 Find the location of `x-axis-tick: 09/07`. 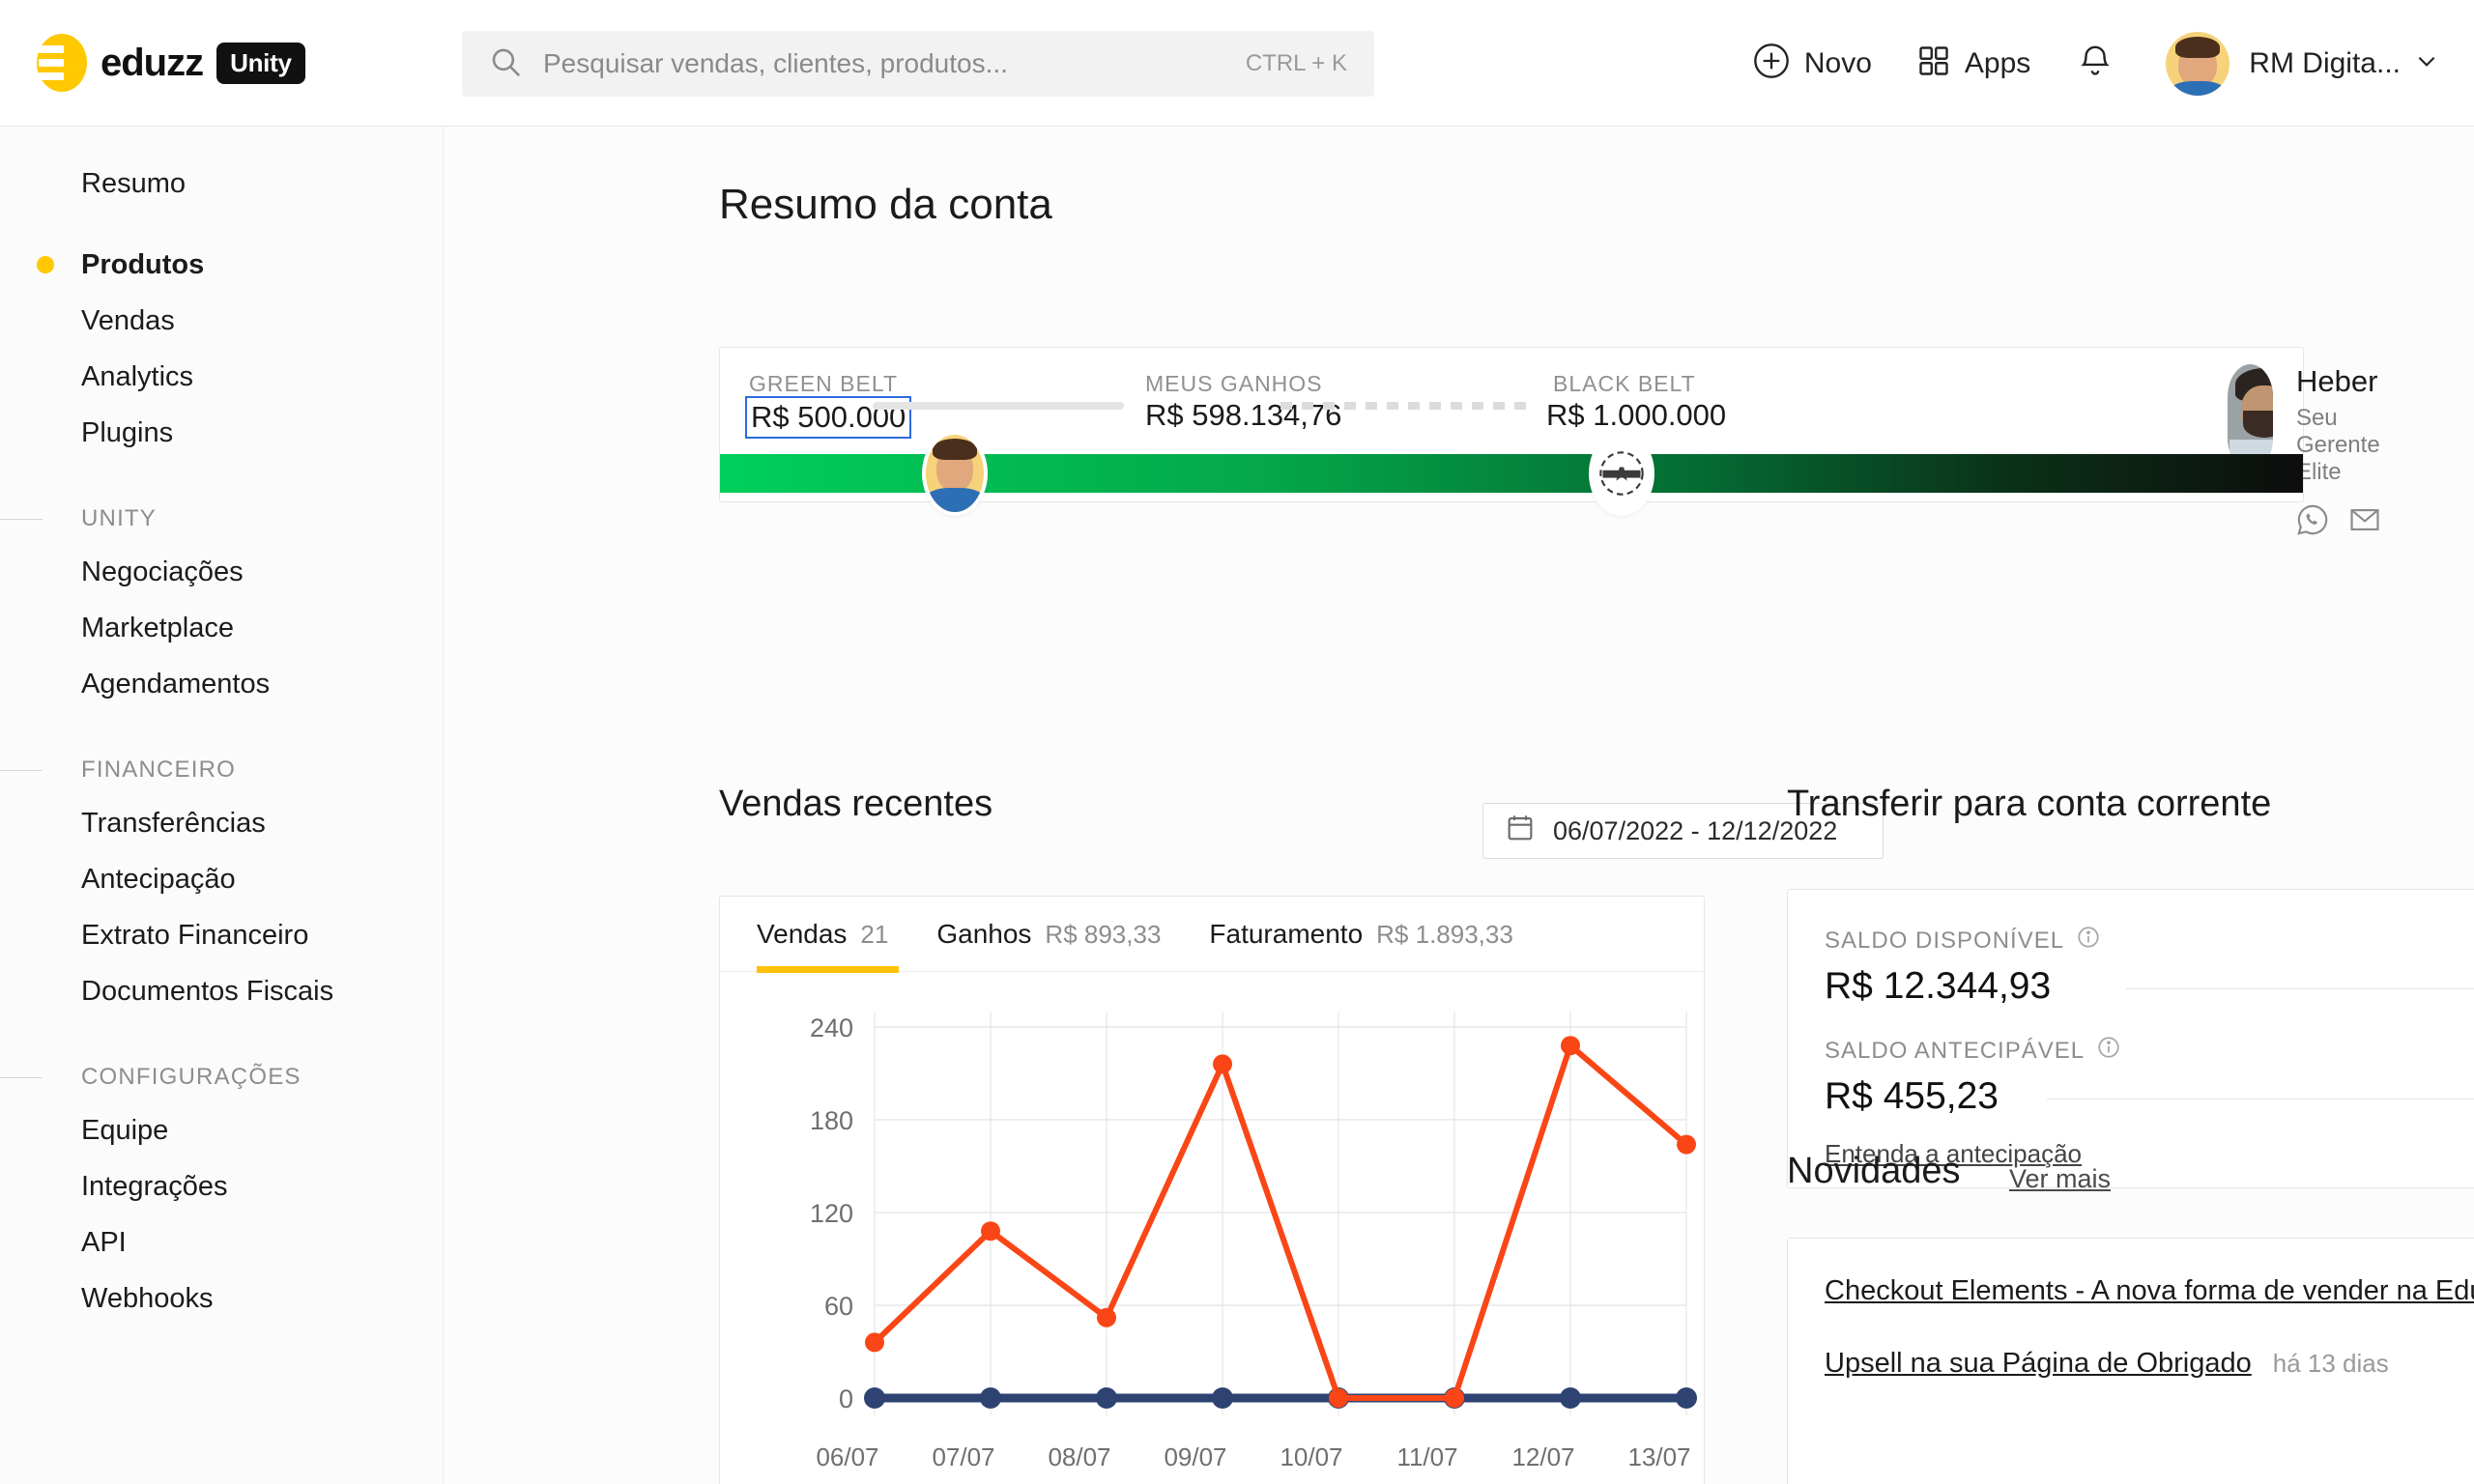

x-axis-tick: 09/07 is located at coordinates (1195, 1456).